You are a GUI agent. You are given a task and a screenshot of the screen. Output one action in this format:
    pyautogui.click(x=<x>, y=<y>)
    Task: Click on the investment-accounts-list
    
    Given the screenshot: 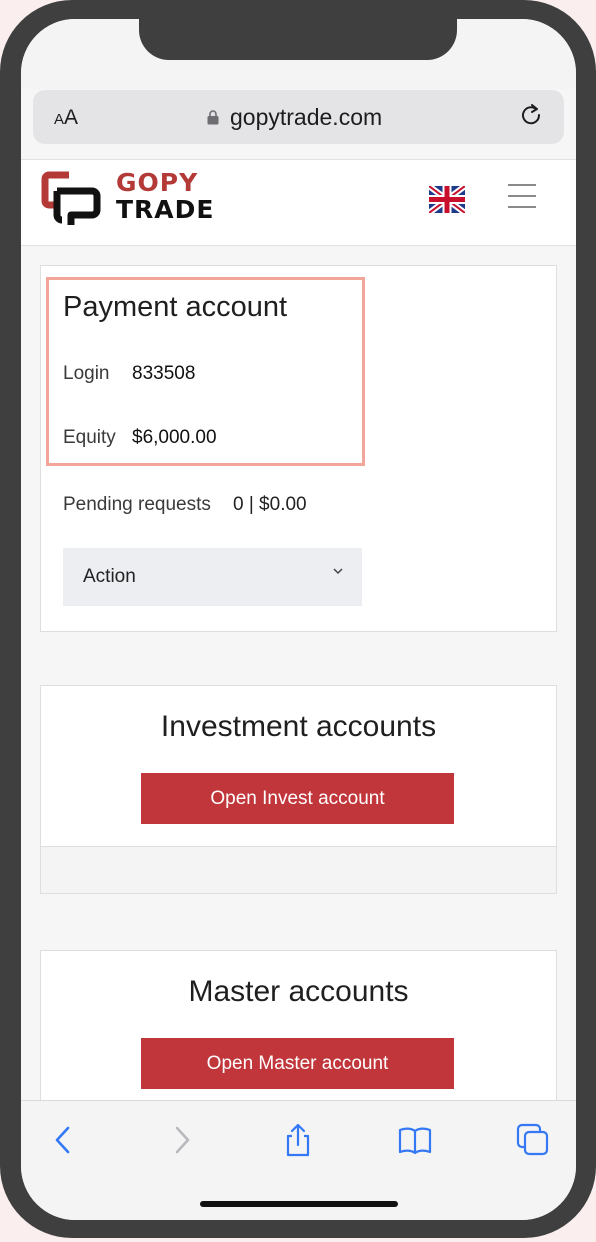 What is the action you would take?
    pyautogui.click(x=298, y=870)
    